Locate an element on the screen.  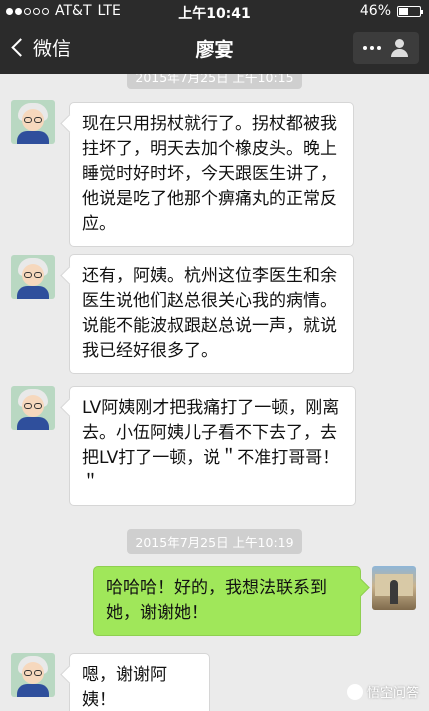
timestamp: 2015年7月25日 上午10:19 is located at coordinates (214, 541).